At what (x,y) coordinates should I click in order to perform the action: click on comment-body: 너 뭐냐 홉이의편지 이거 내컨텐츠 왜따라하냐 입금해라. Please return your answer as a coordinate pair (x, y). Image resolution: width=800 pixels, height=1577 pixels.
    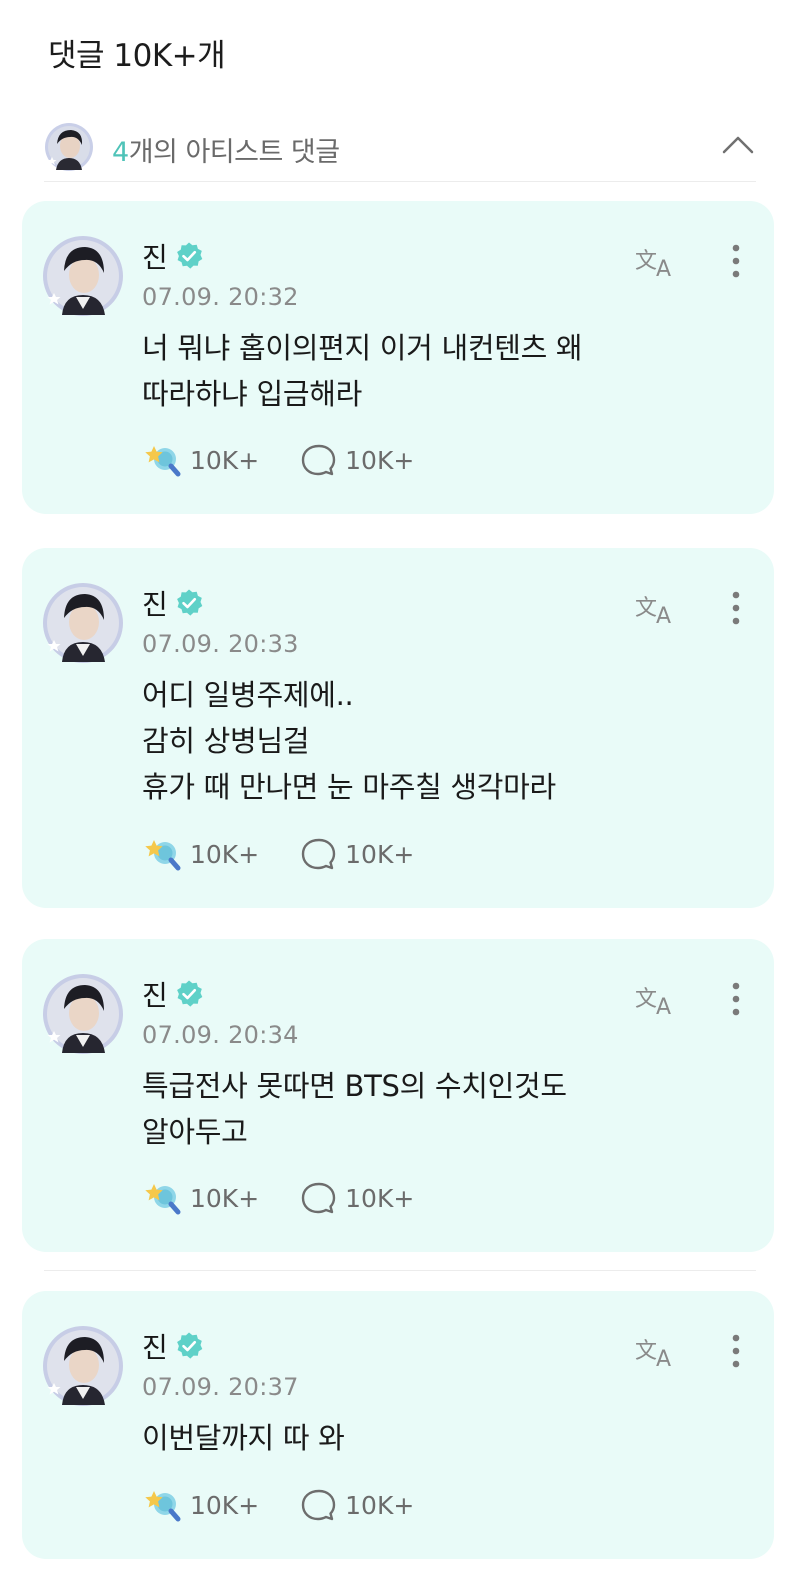
    Looking at the image, I should click on (422, 371).